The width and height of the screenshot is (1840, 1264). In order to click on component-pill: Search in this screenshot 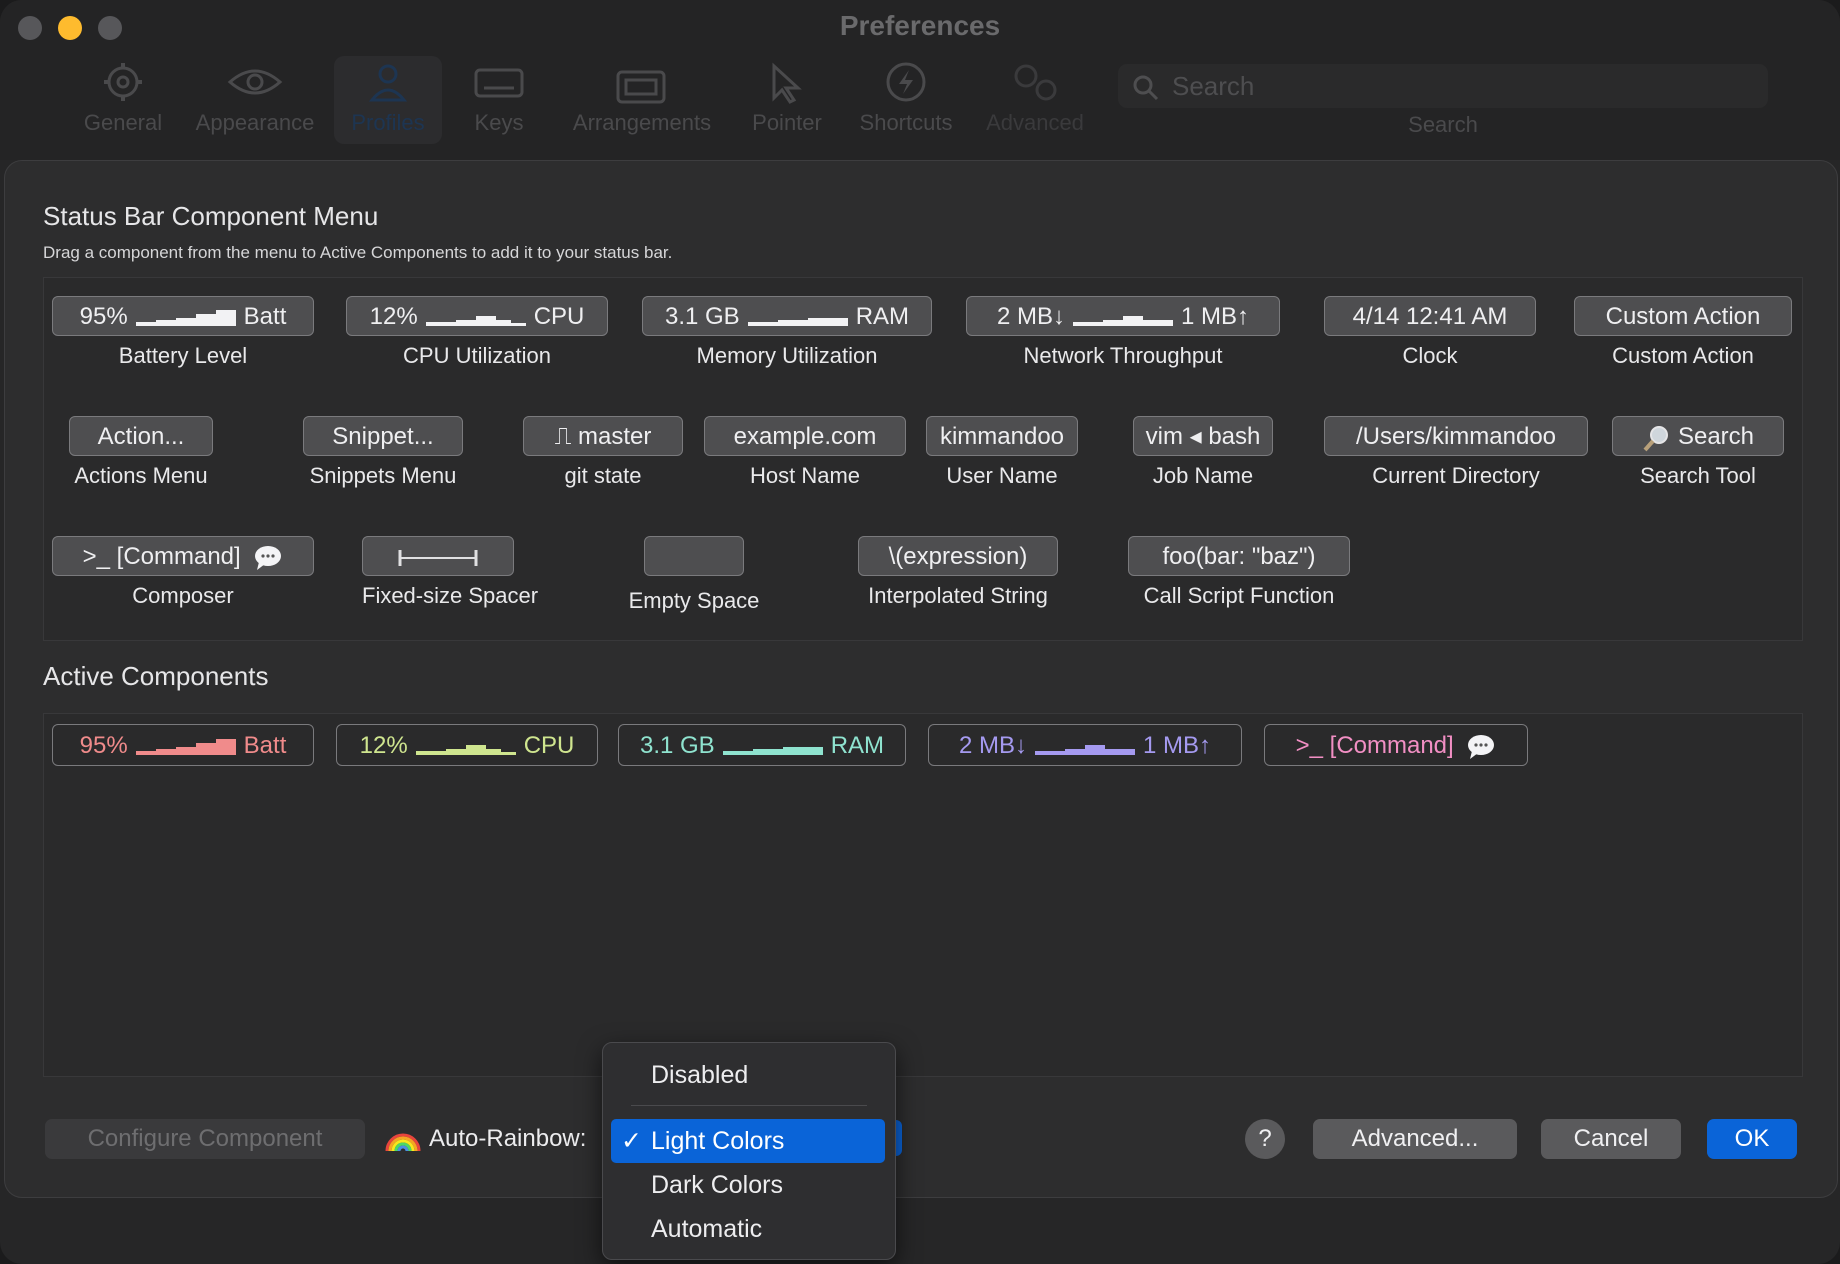, I will do `click(1698, 436)`.